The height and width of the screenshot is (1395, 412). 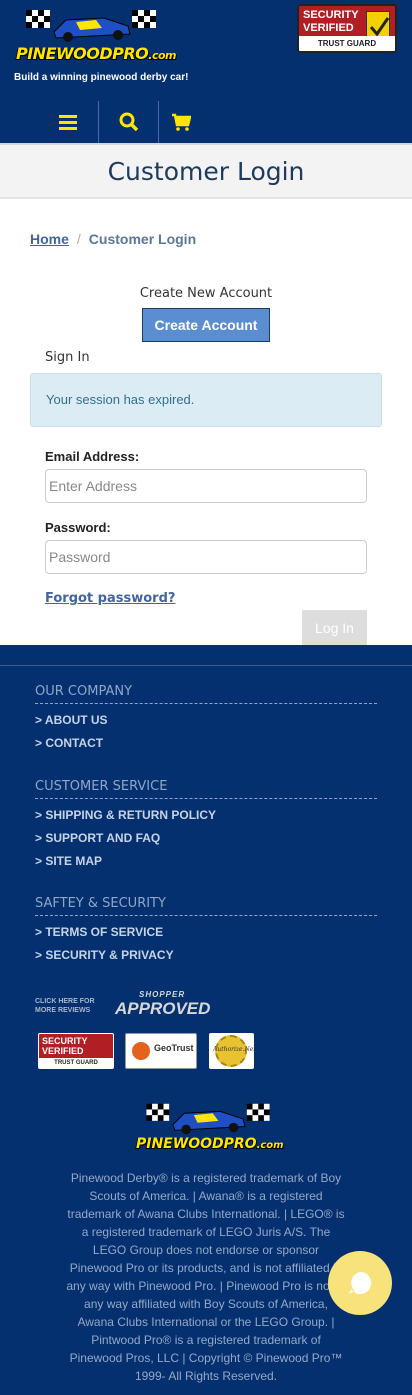 What do you see at coordinates (328, 28) in the screenshot?
I see `badge-line-2: VERIFIED` at bounding box center [328, 28].